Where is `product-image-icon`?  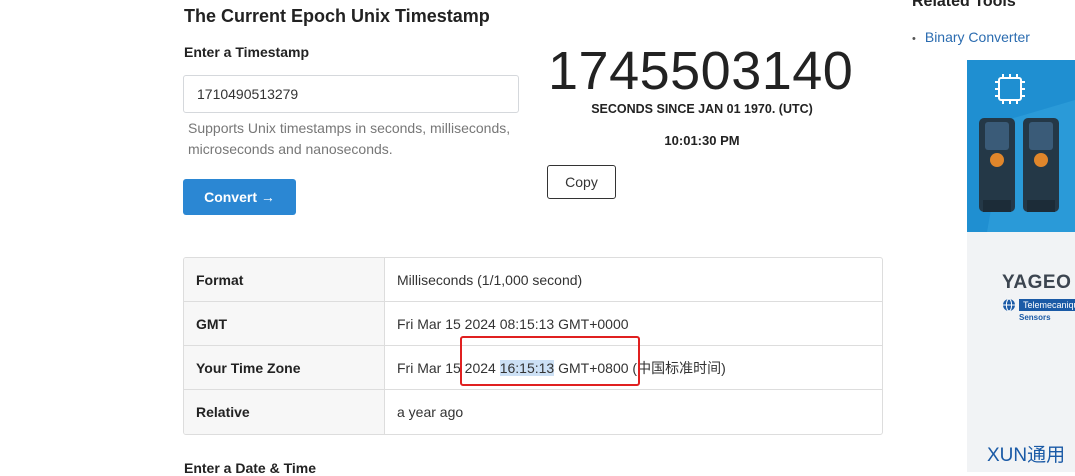 product-image-icon is located at coordinates (1021, 146).